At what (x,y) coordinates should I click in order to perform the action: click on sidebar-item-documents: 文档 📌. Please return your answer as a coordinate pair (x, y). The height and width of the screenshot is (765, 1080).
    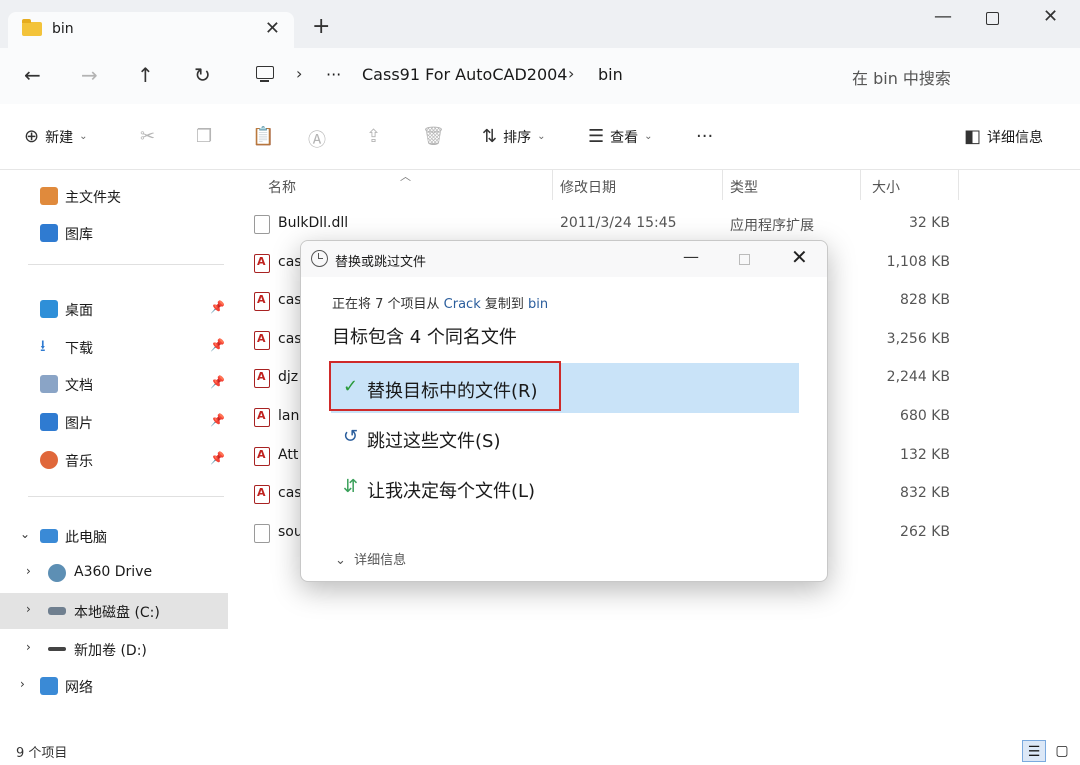
    Looking at the image, I should click on (114, 384).